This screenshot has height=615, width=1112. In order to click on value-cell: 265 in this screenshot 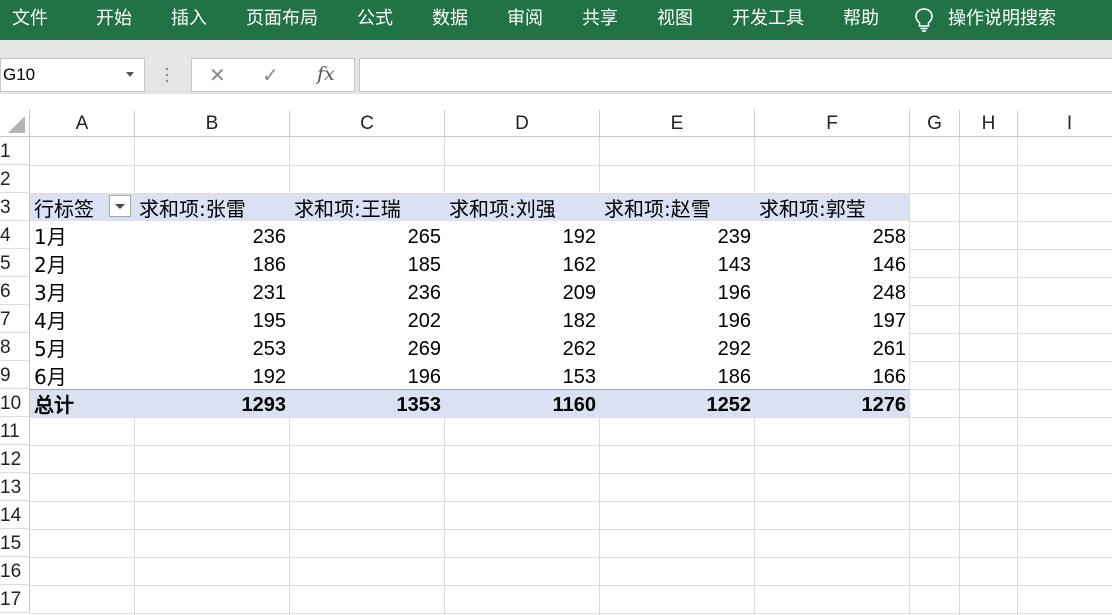, I will do `click(365, 235)`.